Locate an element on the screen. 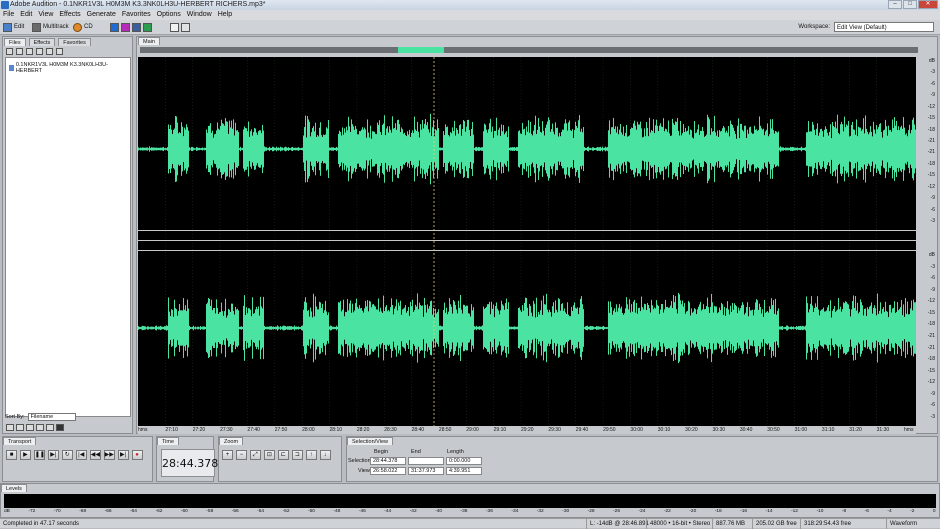 The width and height of the screenshot is (940, 529). pause-button: ❚❚ is located at coordinates (39, 455).